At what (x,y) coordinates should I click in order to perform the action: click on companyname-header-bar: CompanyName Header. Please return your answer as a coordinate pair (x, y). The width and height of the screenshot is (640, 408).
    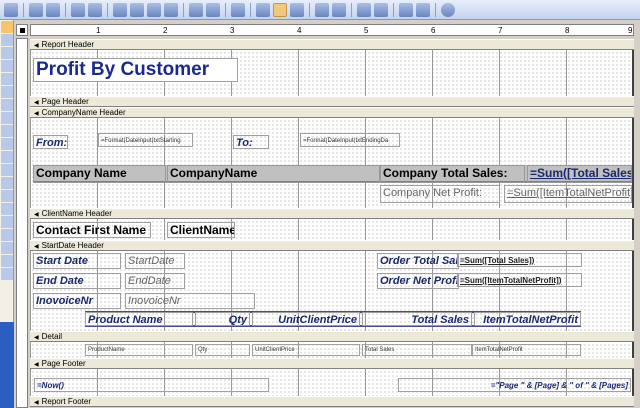
    Looking at the image, I should click on (332, 112).